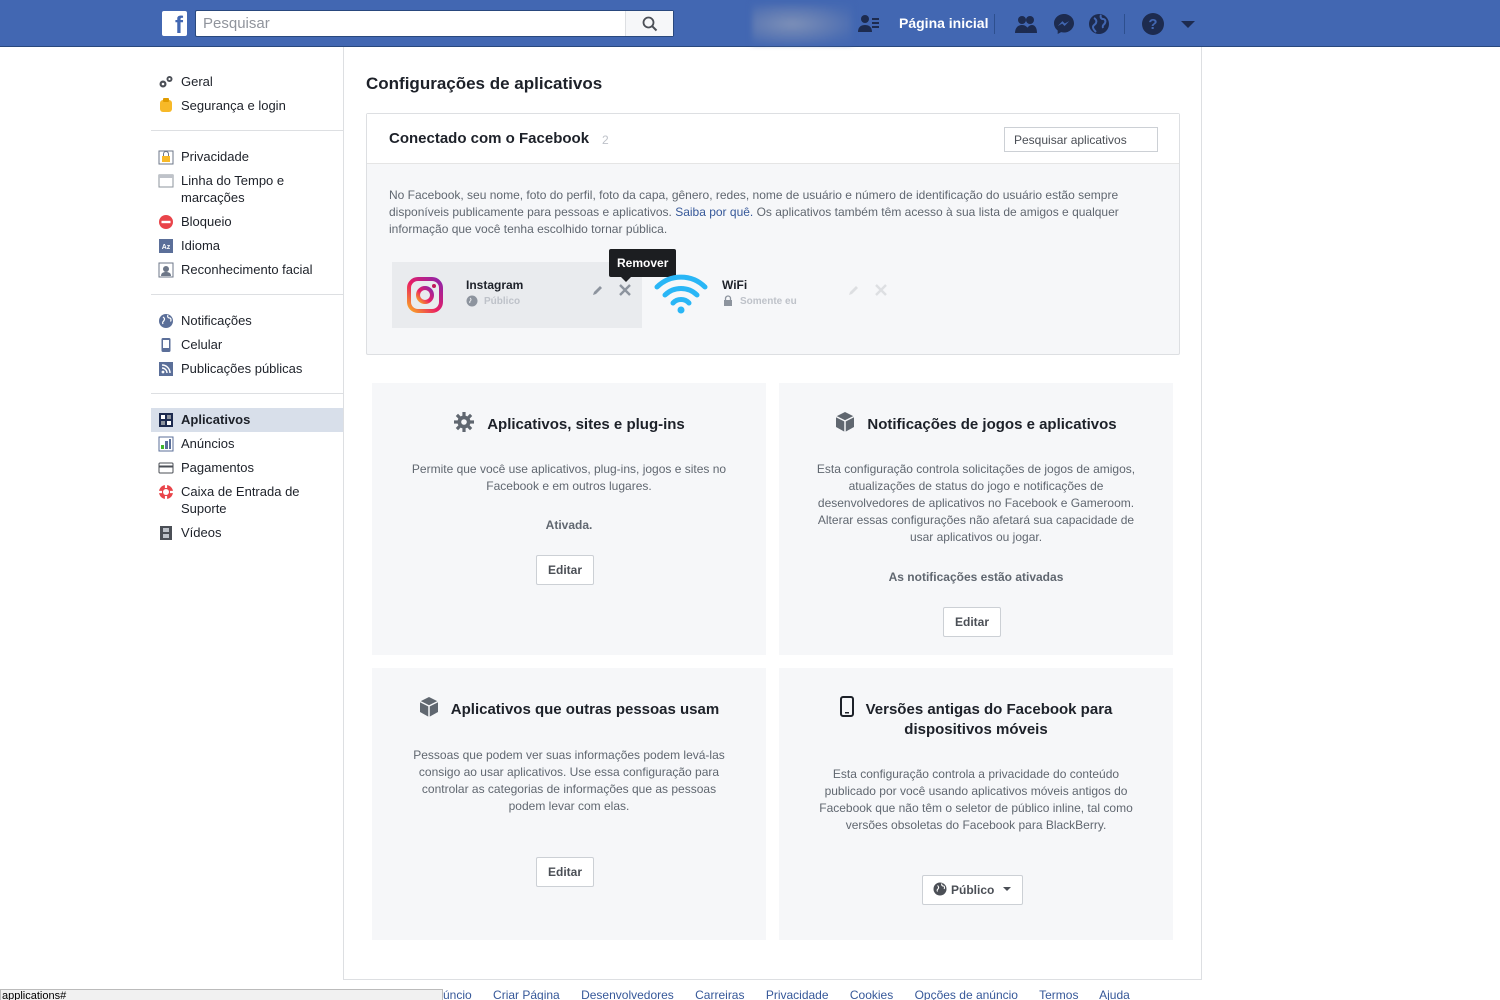 The image size is (1500, 1000). What do you see at coordinates (502, 301) in the screenshot?
I see `app-audience: Público` at bounding box center [502, 301].